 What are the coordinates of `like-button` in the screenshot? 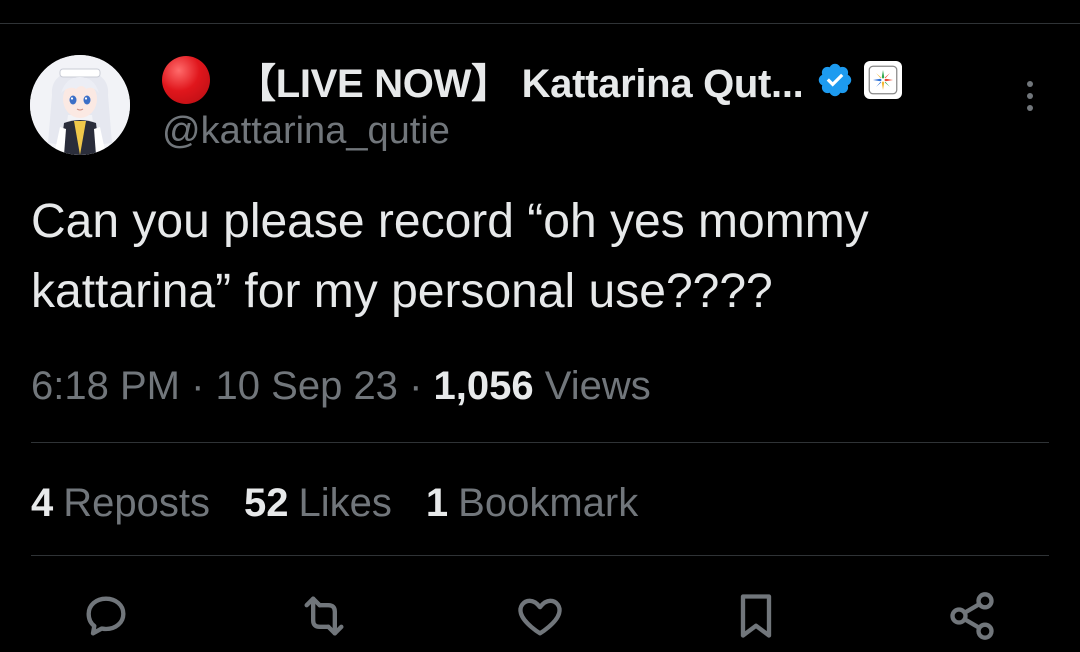 It's located at (540, 616).